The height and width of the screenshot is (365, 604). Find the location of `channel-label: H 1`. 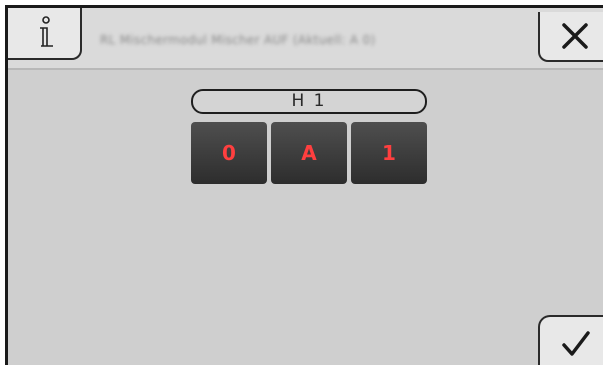

channel-label: H 1 is located at coordinates (309, 101).